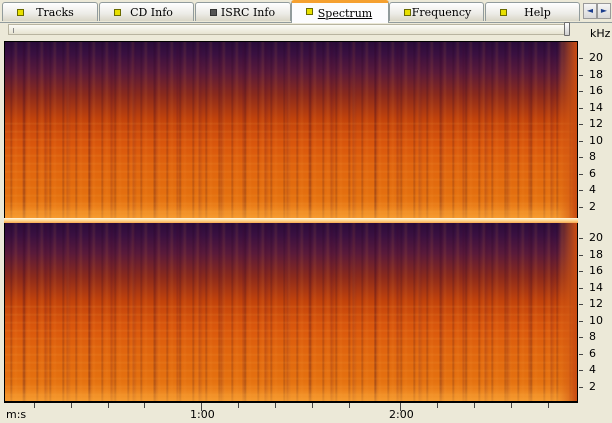 The height and width of the screenshot is (423, 612). I want to click on tab-isrc-info: ISRC Info, so click(243, 11).